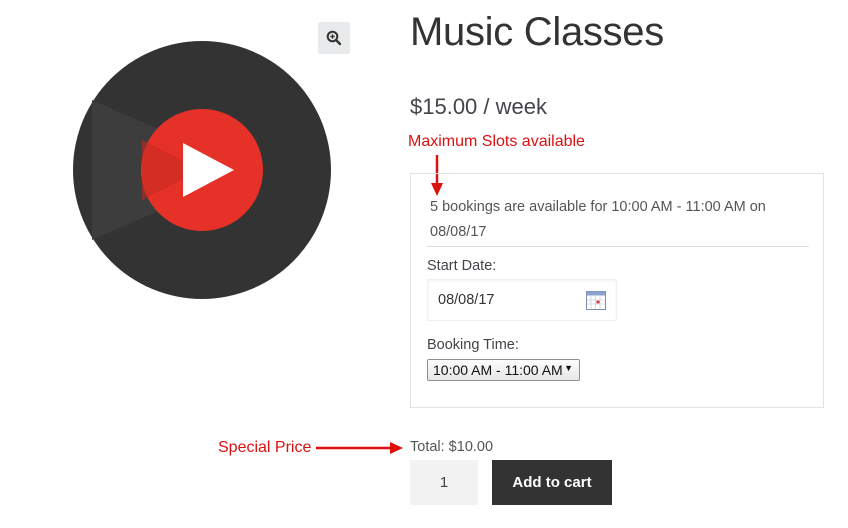 The image size is (848, 528). I want to click on annotation-max-slots: Maximum Slots available, so click(496, 141).